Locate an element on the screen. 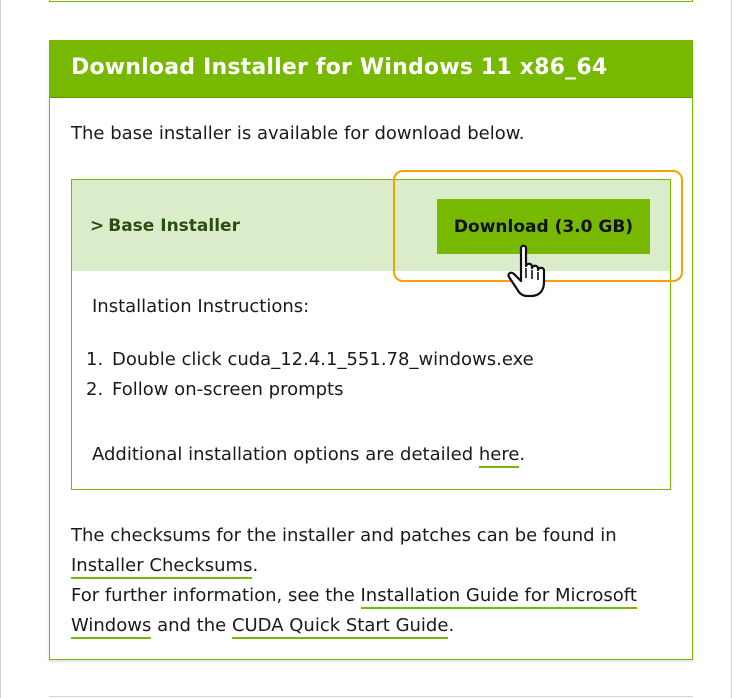 The image size is (732, 698). quick-start-guide-link: CUDA Quick Start Guide is located at coordinates (340, 627).